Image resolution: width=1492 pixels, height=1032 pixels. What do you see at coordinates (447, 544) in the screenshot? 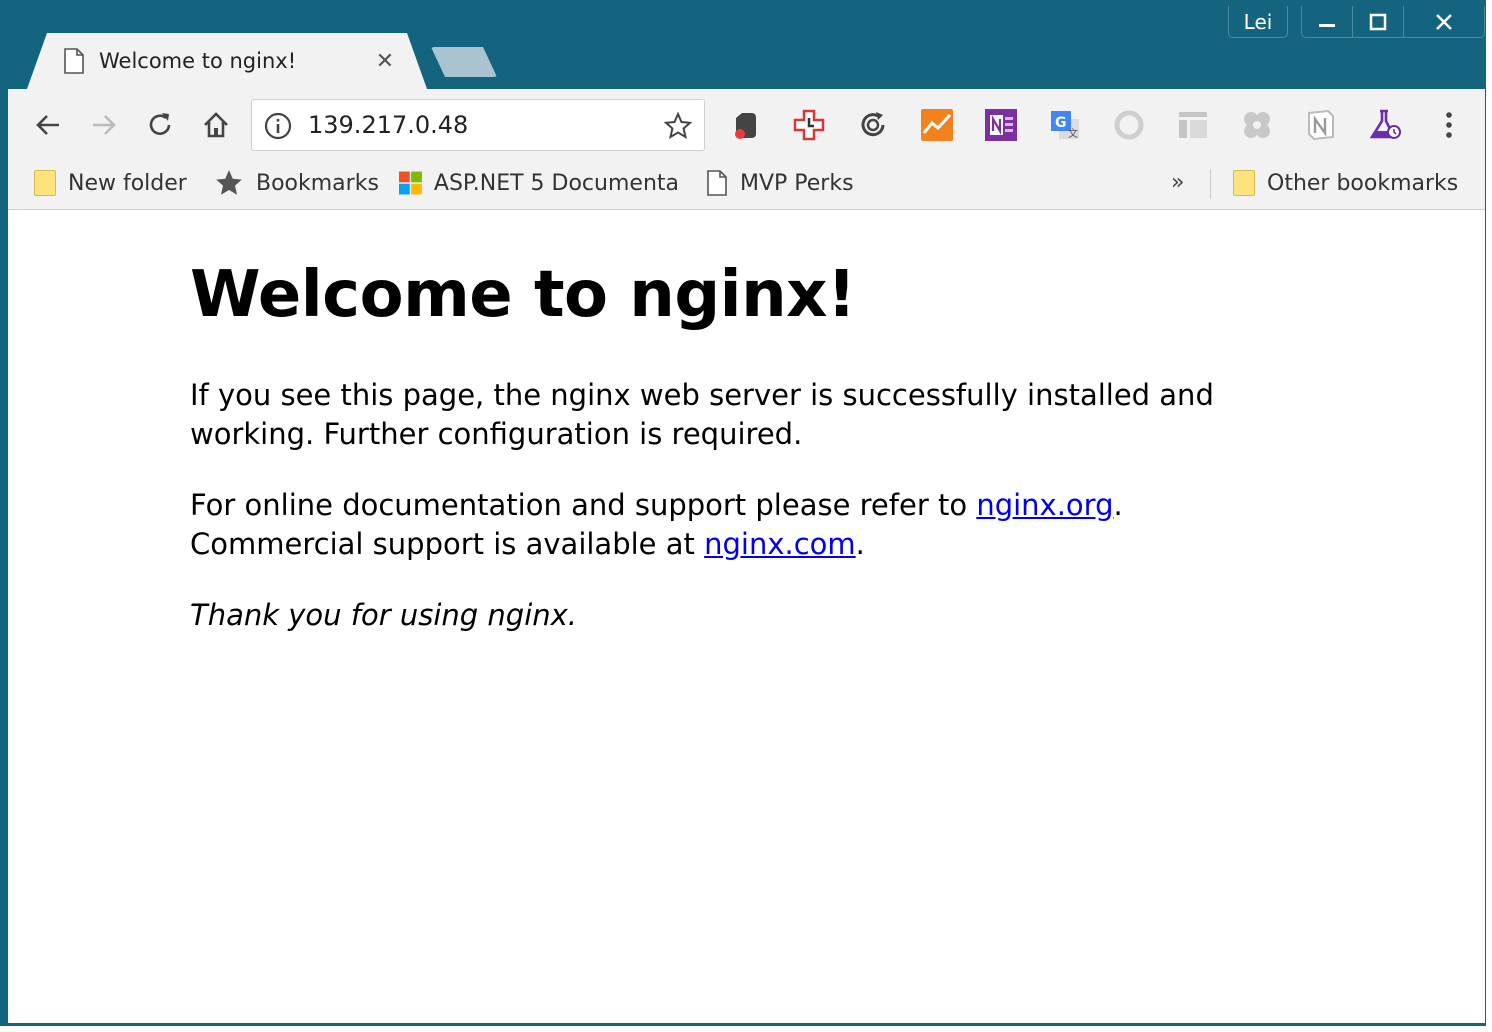
I see `commercial-text: Commercial support is available at` at bounding box center [447, 544].